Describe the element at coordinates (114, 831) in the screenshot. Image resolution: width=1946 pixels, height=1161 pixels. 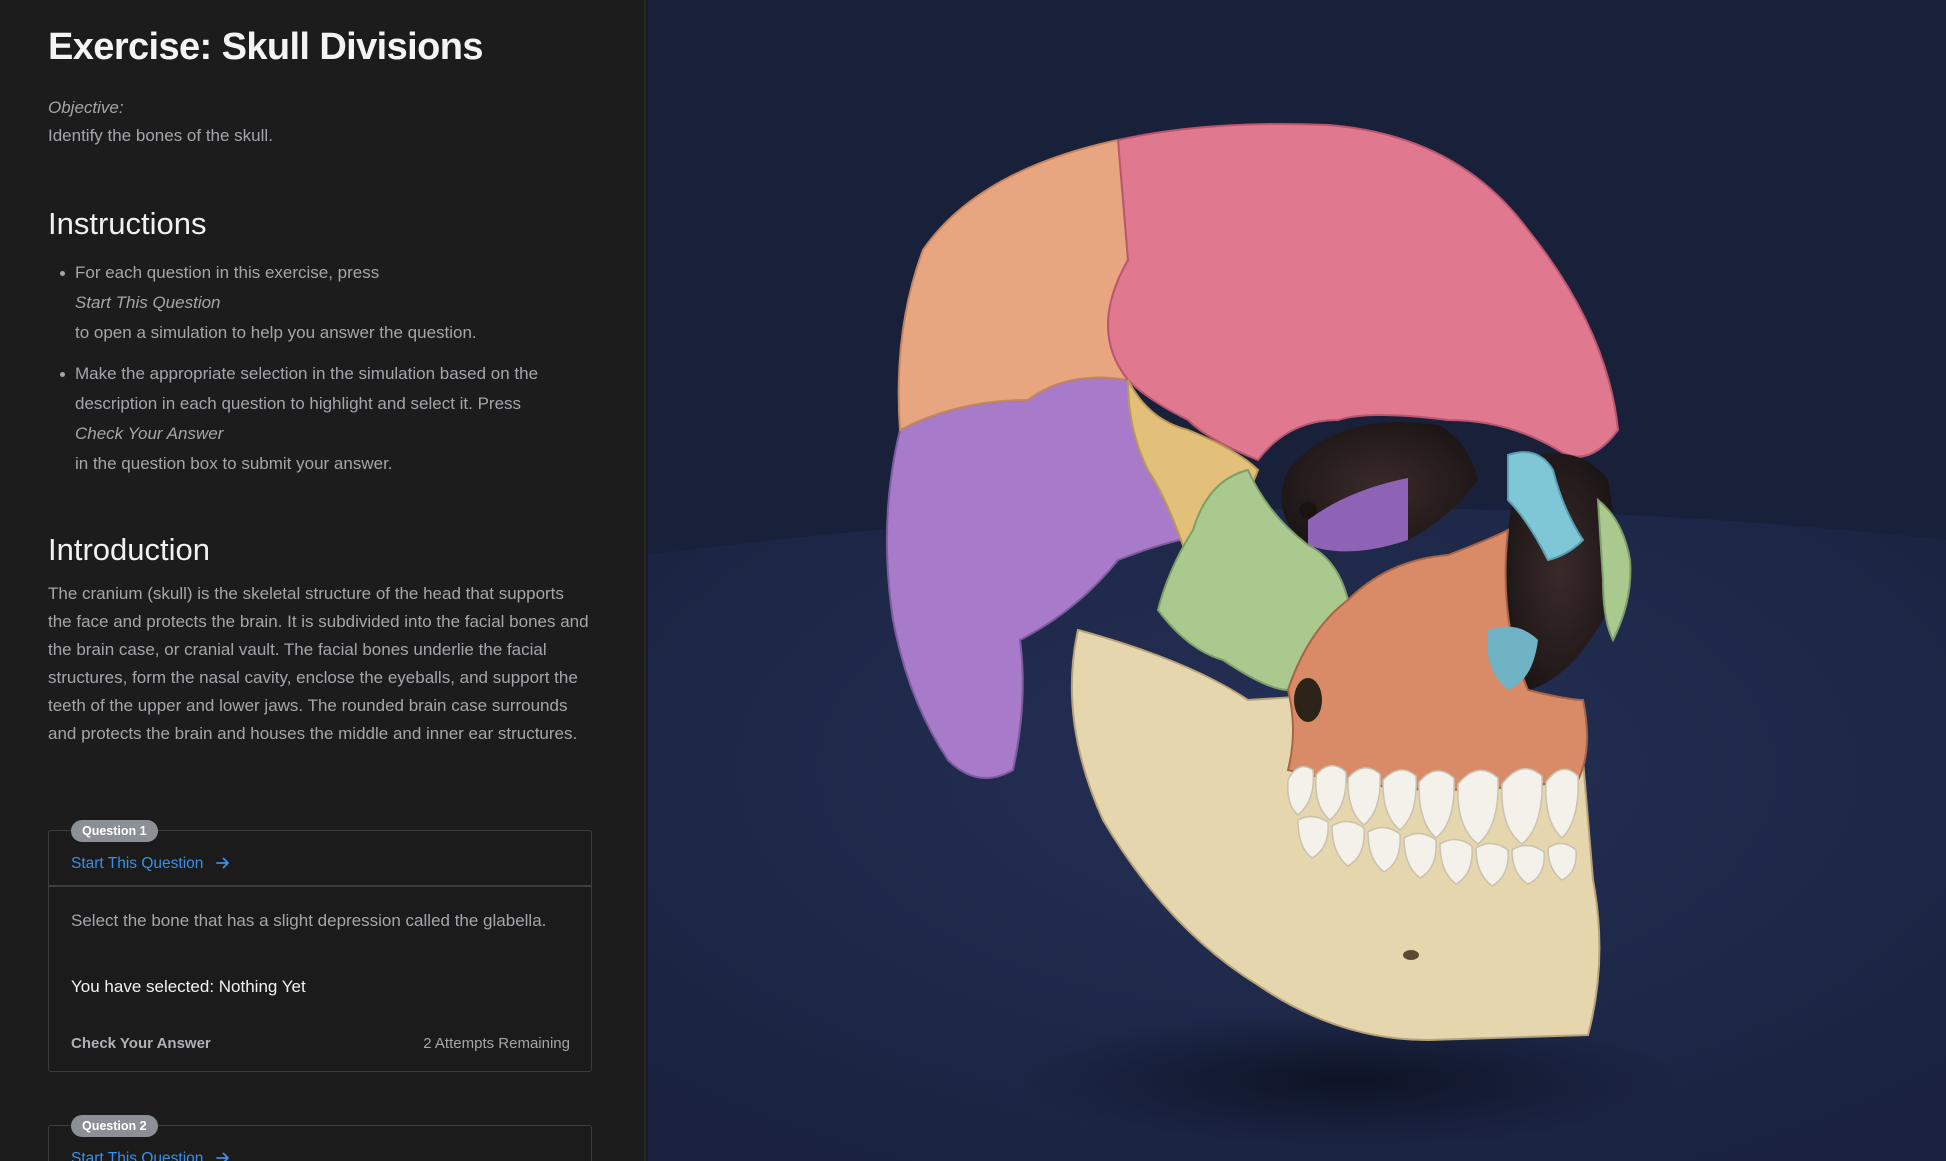
I see `question-badge: Question 1` at that location.